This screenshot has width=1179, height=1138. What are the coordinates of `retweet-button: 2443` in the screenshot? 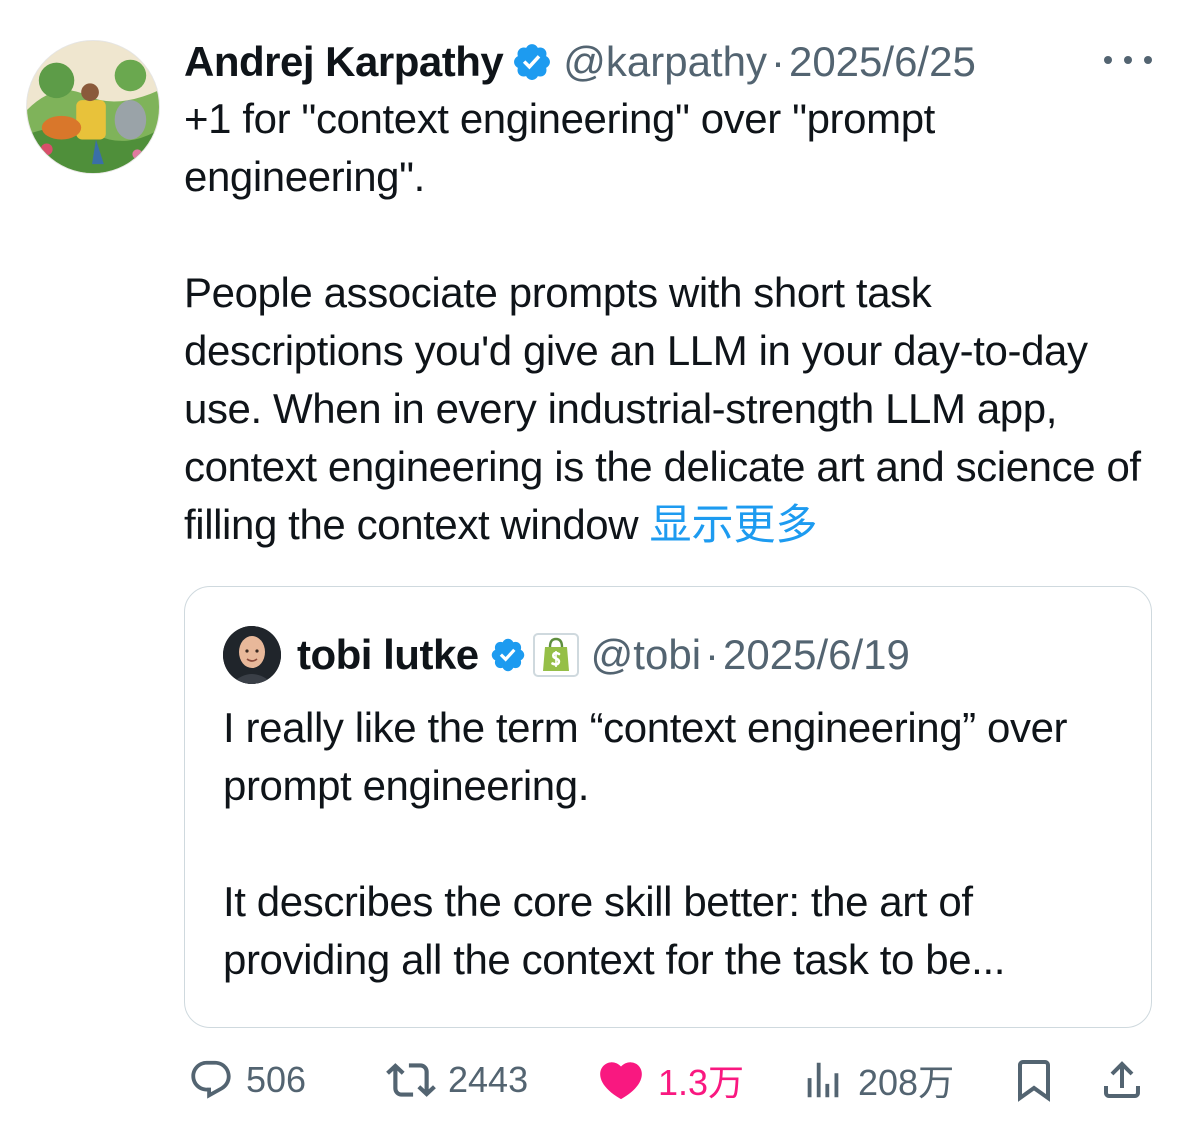 It's located at (457, 1080).